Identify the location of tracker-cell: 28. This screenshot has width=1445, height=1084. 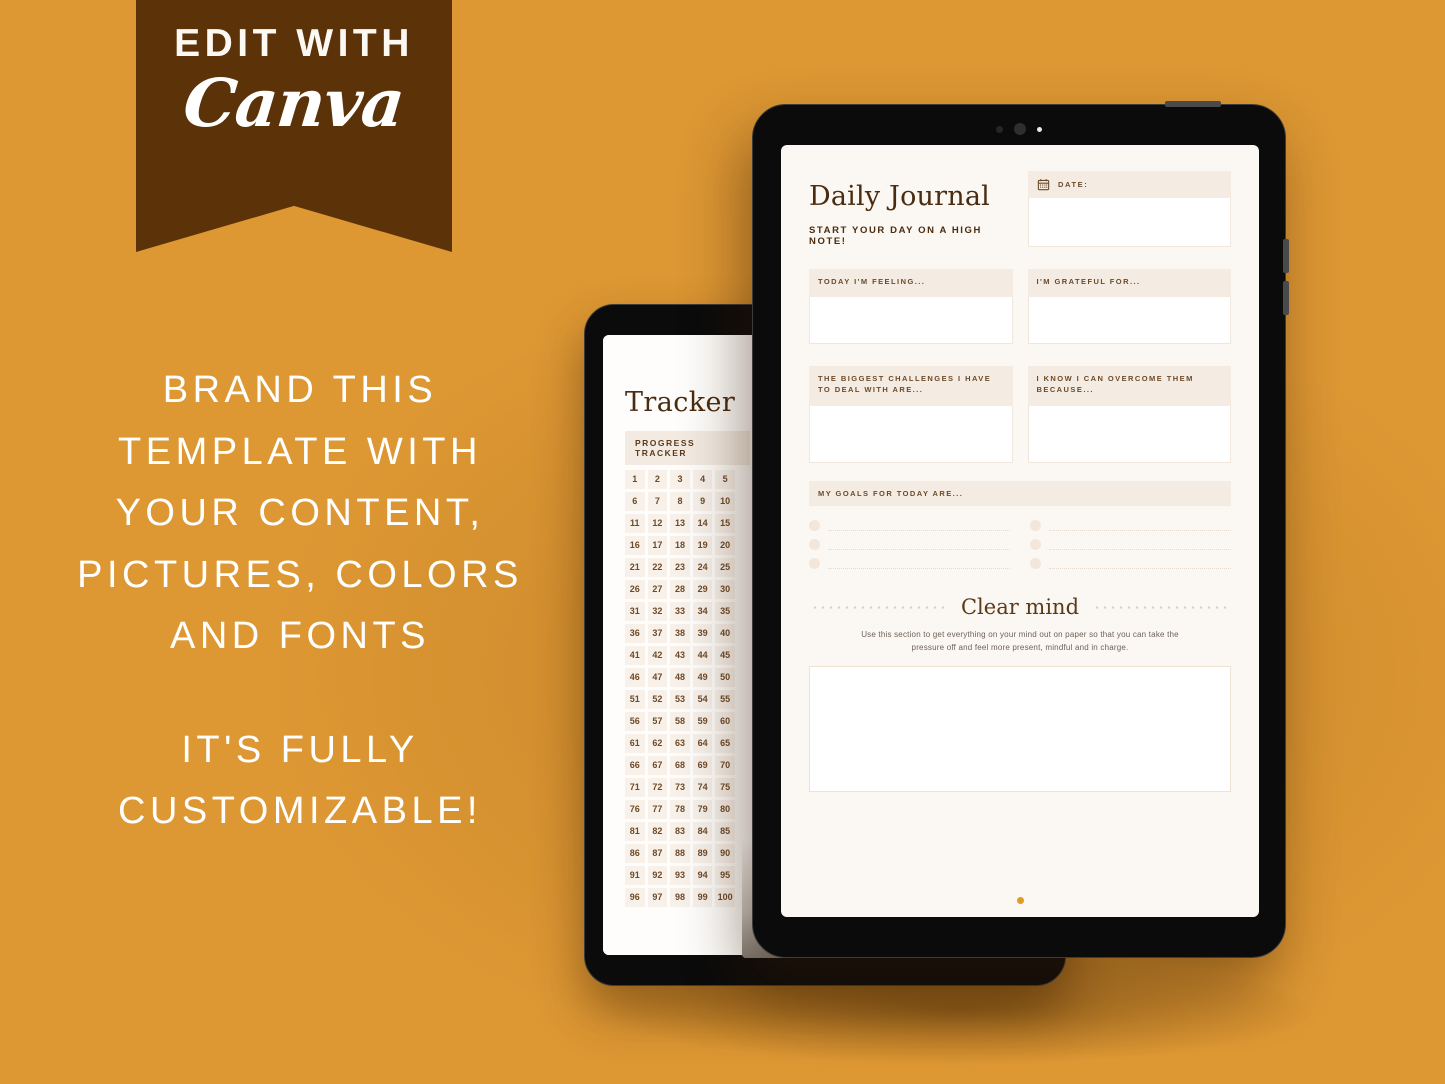
(680, 589).